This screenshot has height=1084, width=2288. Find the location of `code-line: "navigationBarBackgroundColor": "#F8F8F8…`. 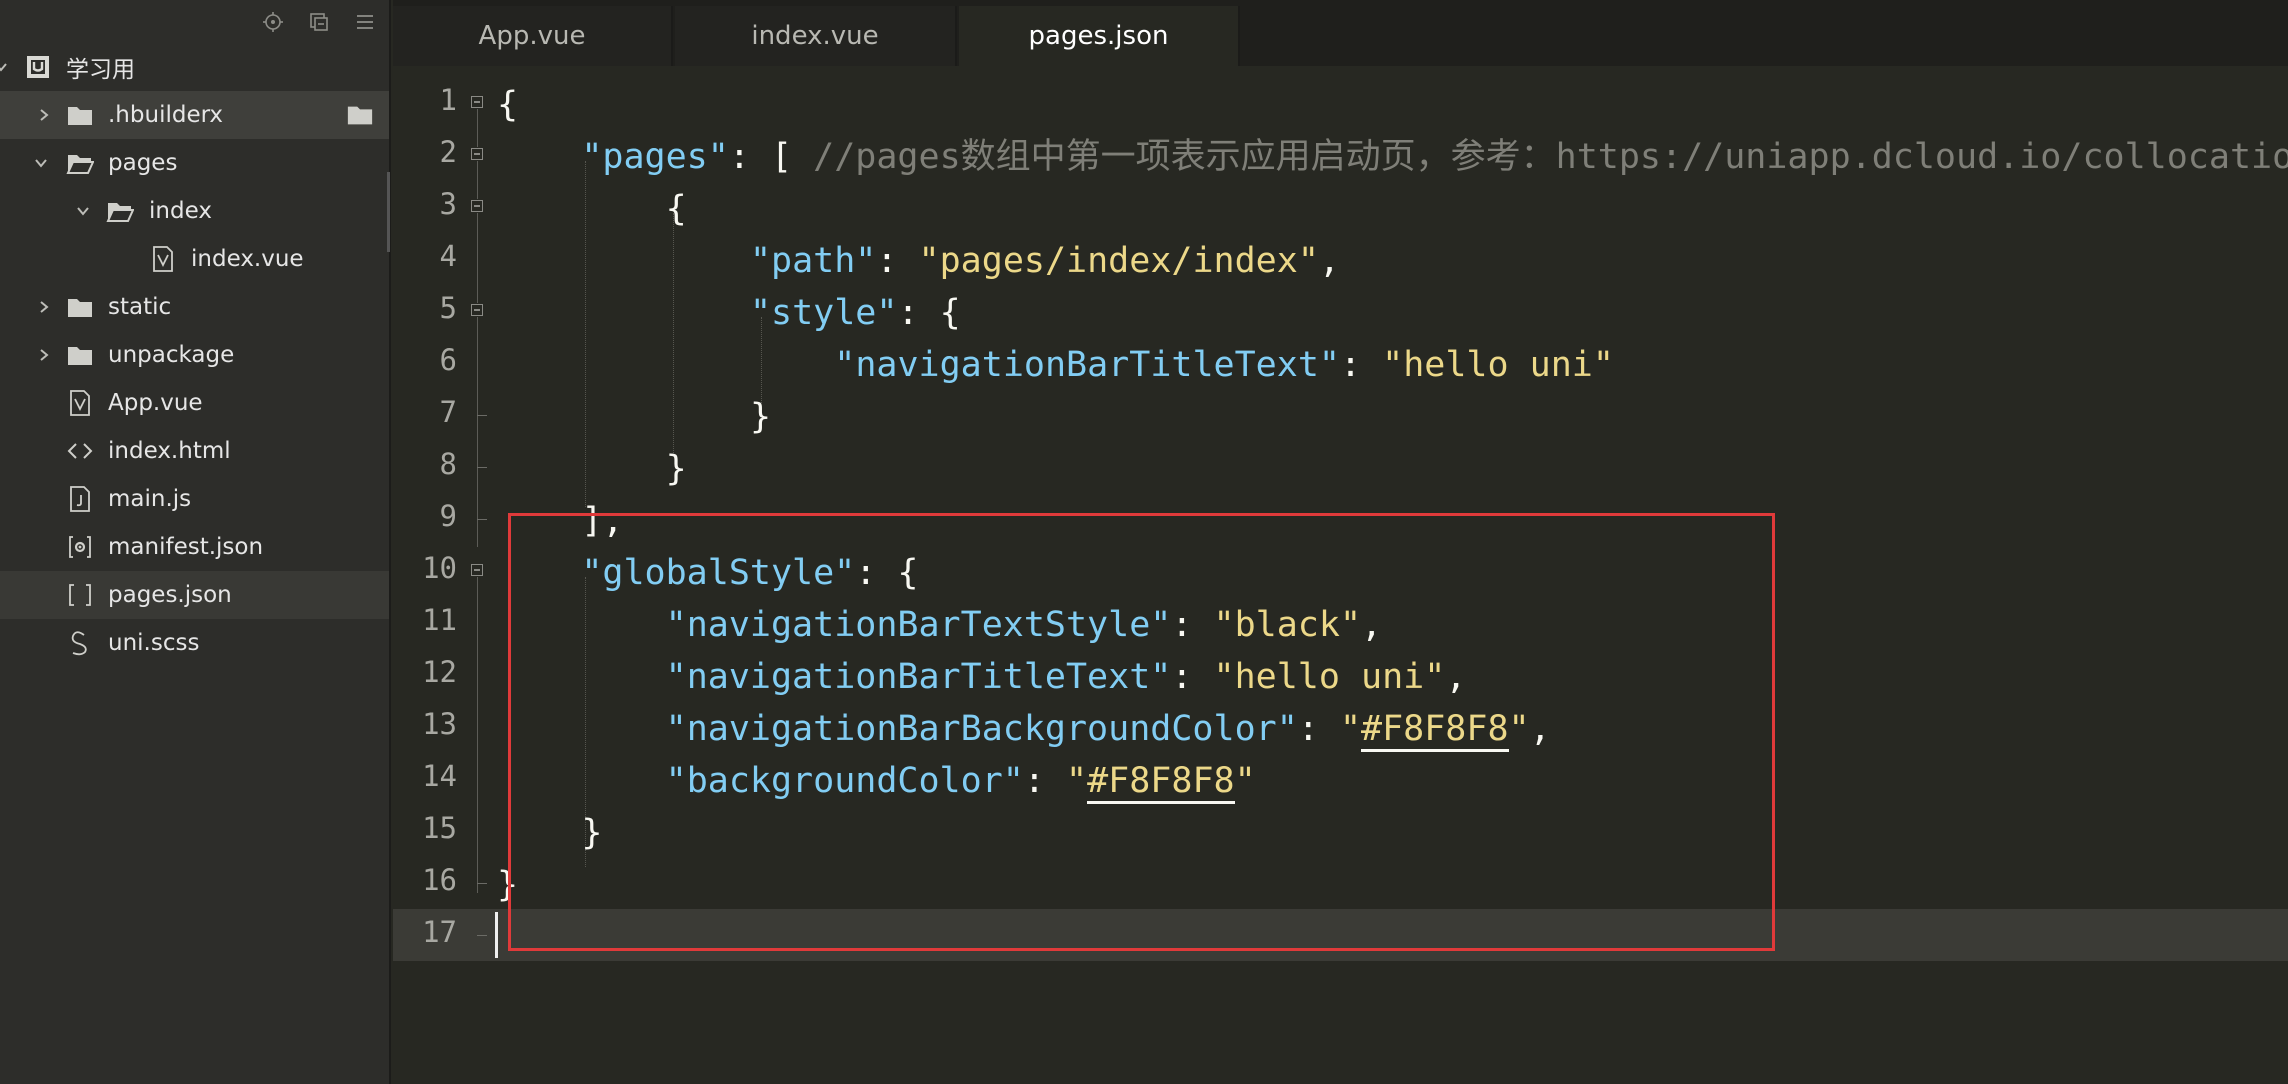

code-line: "navigationBarBackgroundColor": "#F8F8F8… is located at coordinates (1024, 729).